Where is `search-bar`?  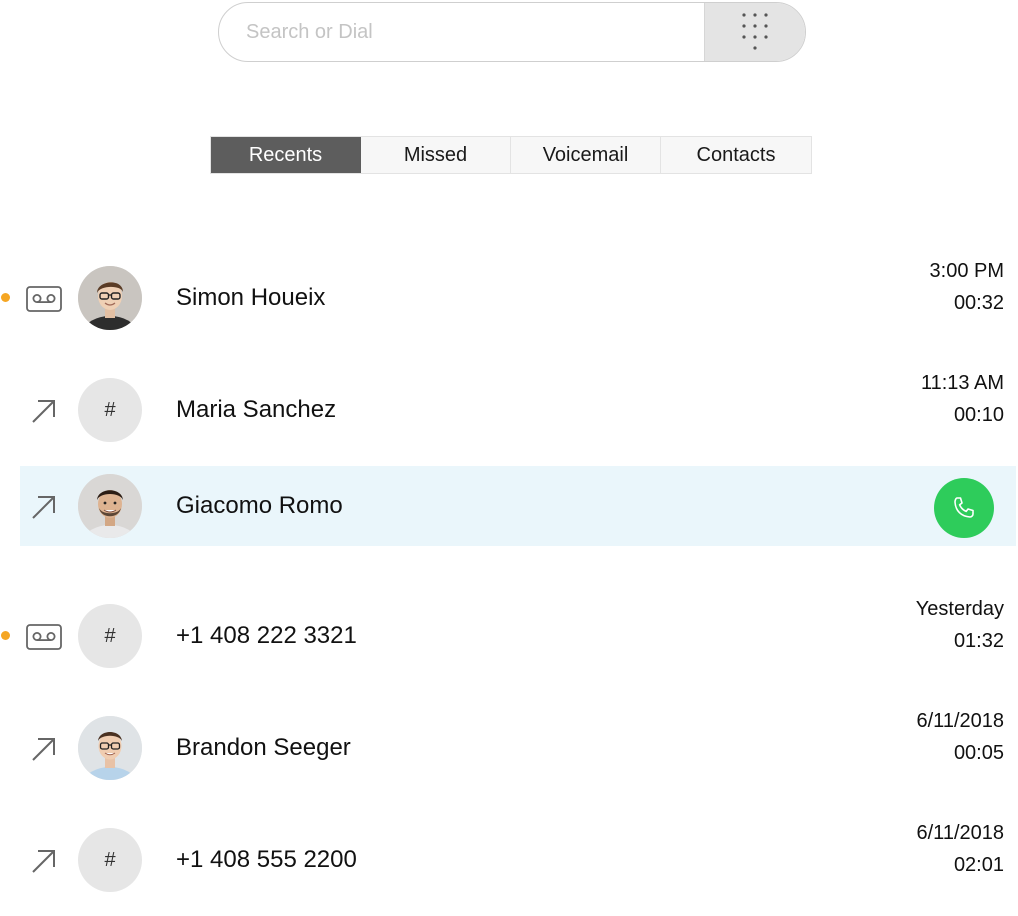
search-bar is located at coordinates (512, 32).